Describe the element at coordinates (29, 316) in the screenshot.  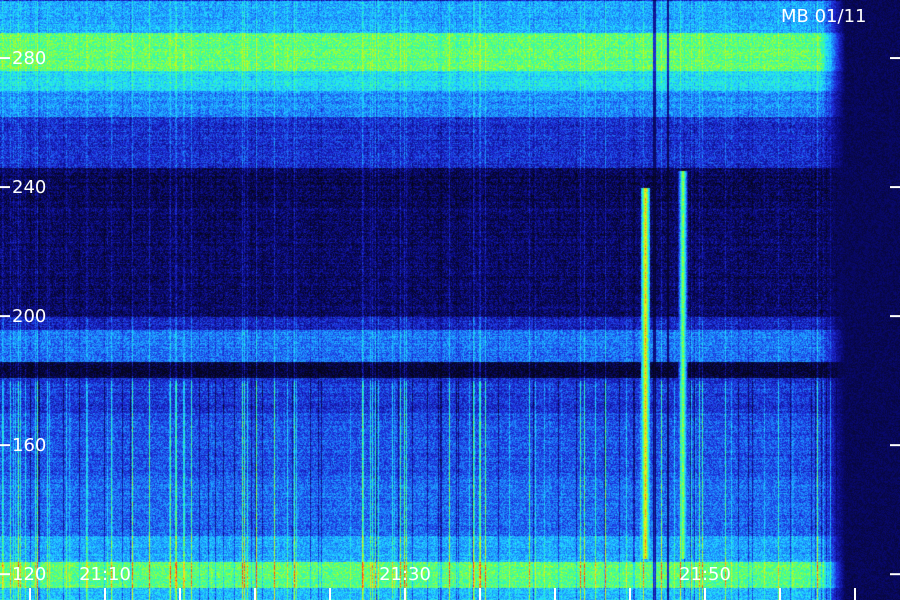
I see `y-tick-label: 200` at that location.